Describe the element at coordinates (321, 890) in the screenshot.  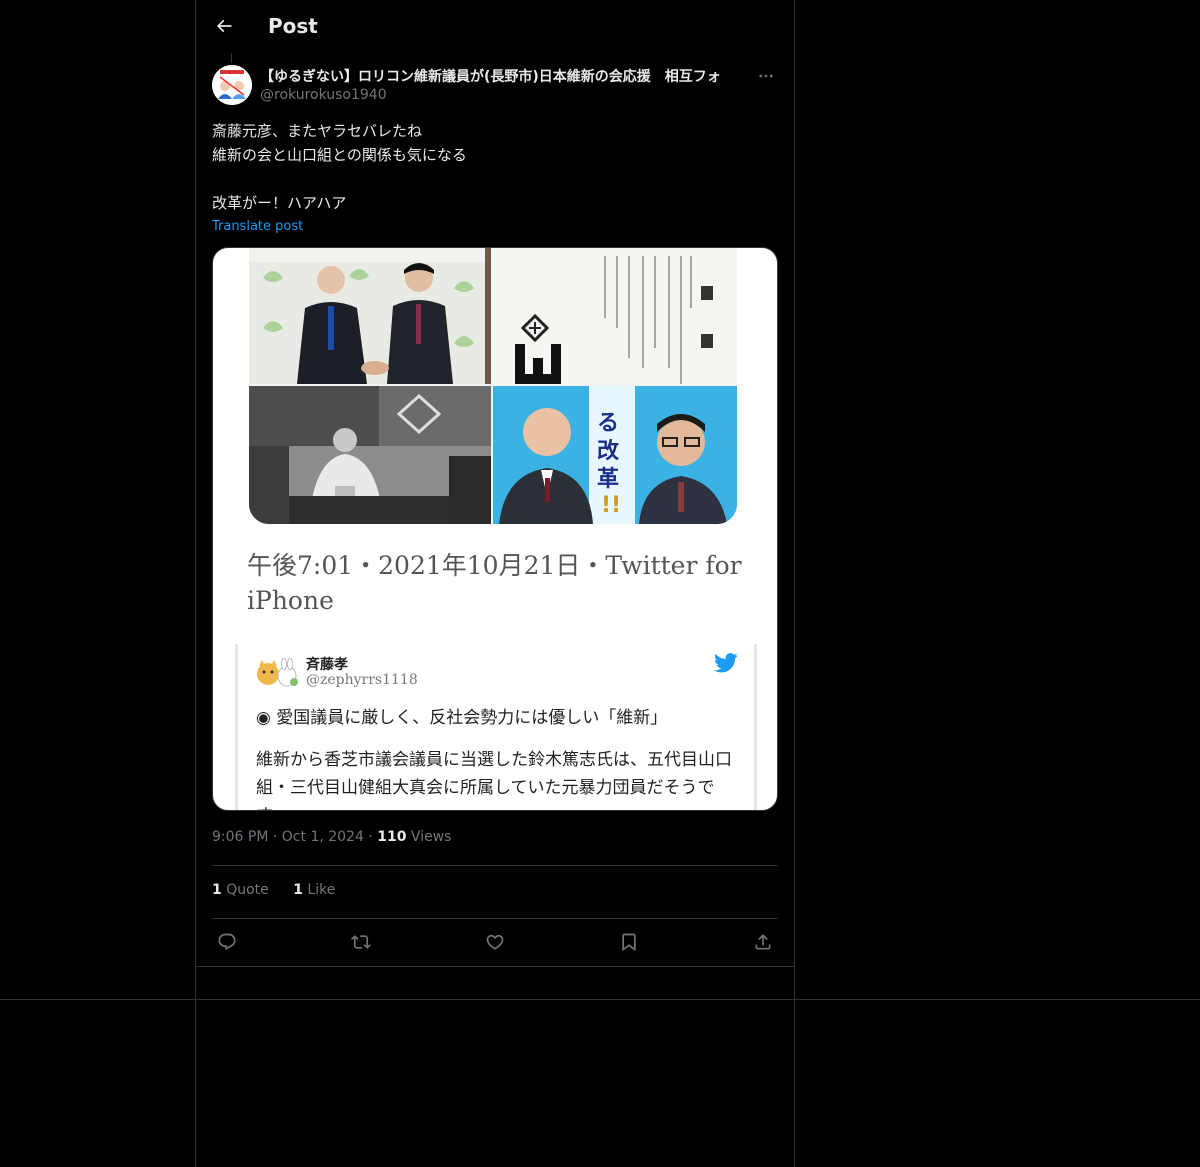
I see `like-label: Like` at that location.